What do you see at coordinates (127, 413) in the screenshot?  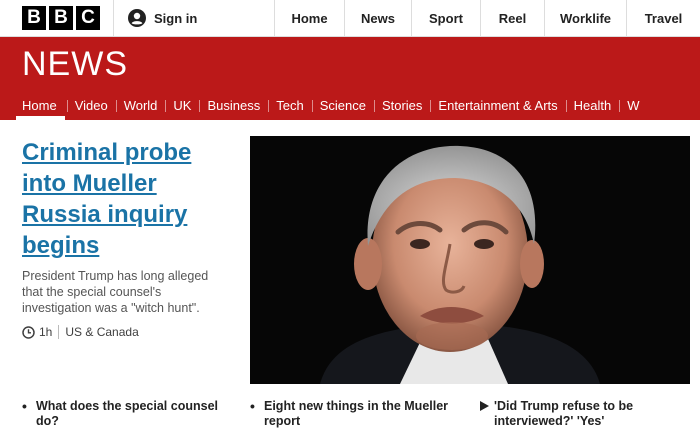 I see `related-link-text: What does the special counsel do?` at bounding box center [127, 413].